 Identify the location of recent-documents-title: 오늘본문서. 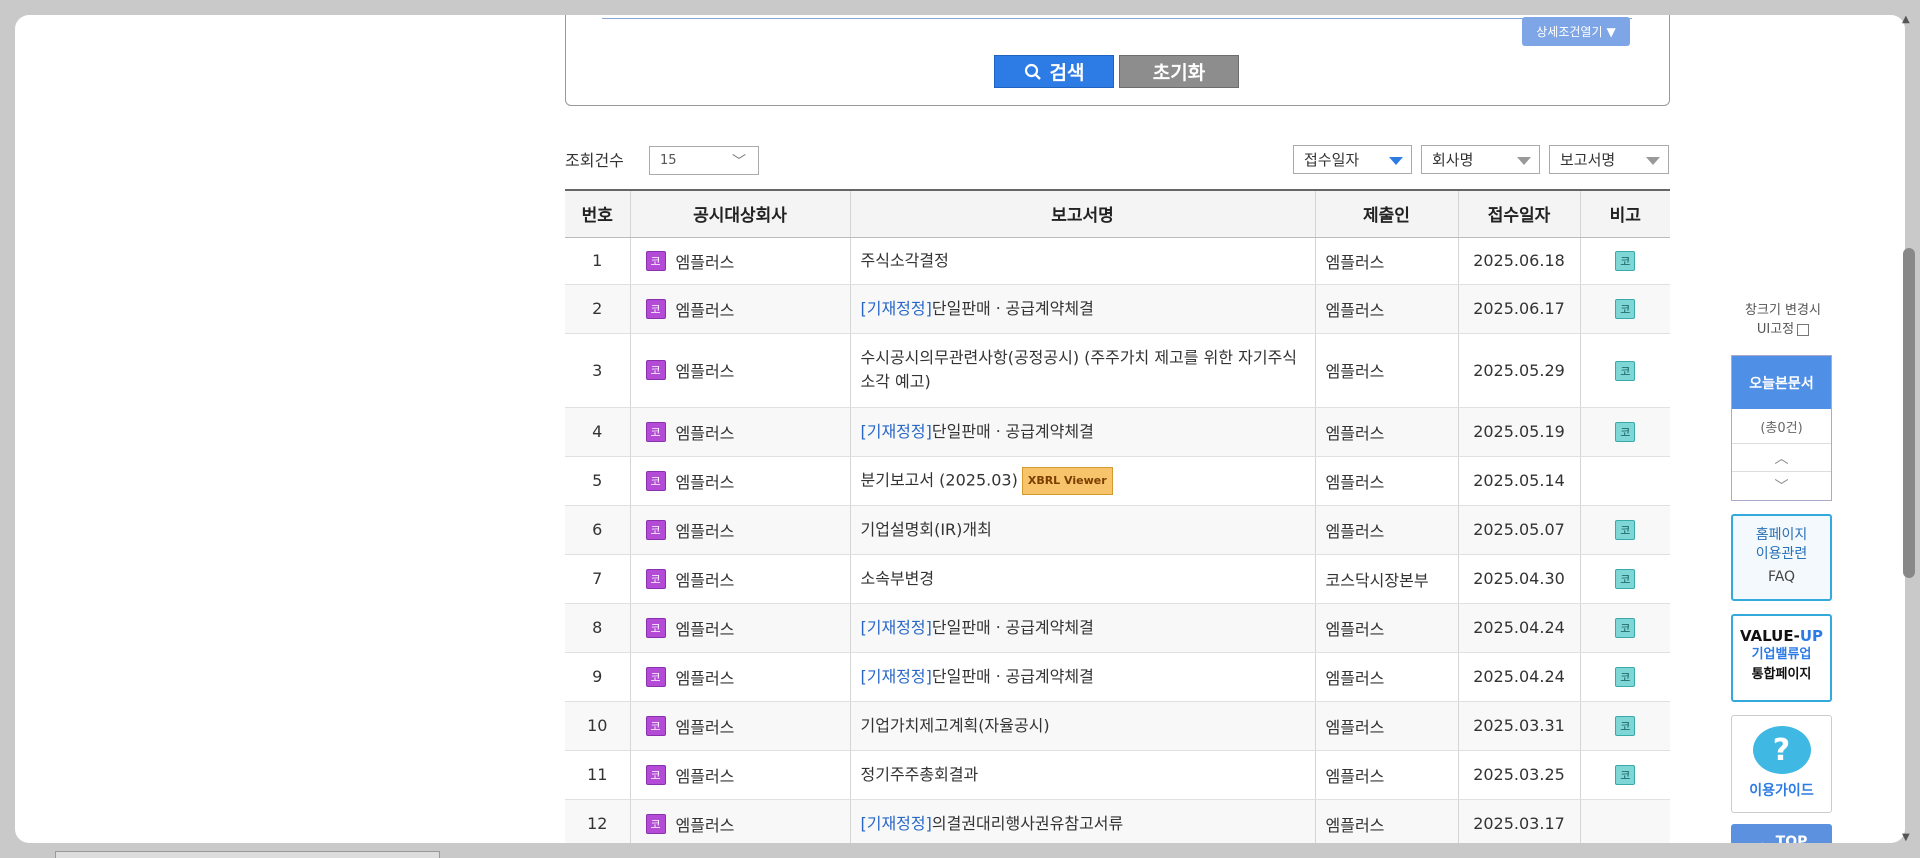
(1781, 382).